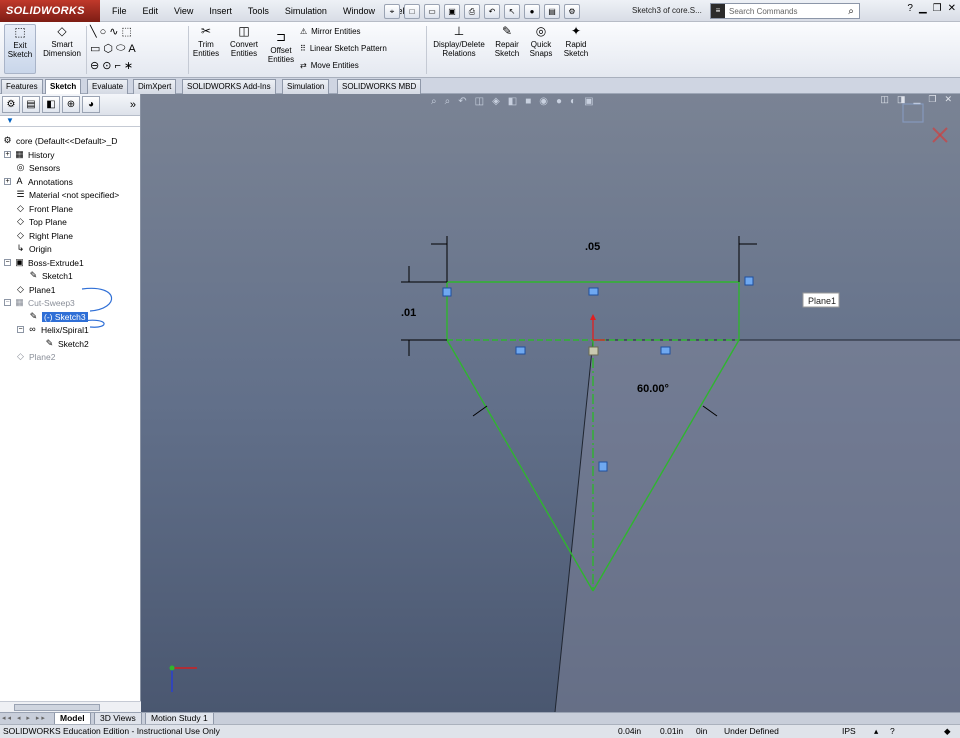  Describe the element at coordinates (44, 208) in the screenshot. I see `tree-item-front-plane: ◇ Front Plane` at that location.